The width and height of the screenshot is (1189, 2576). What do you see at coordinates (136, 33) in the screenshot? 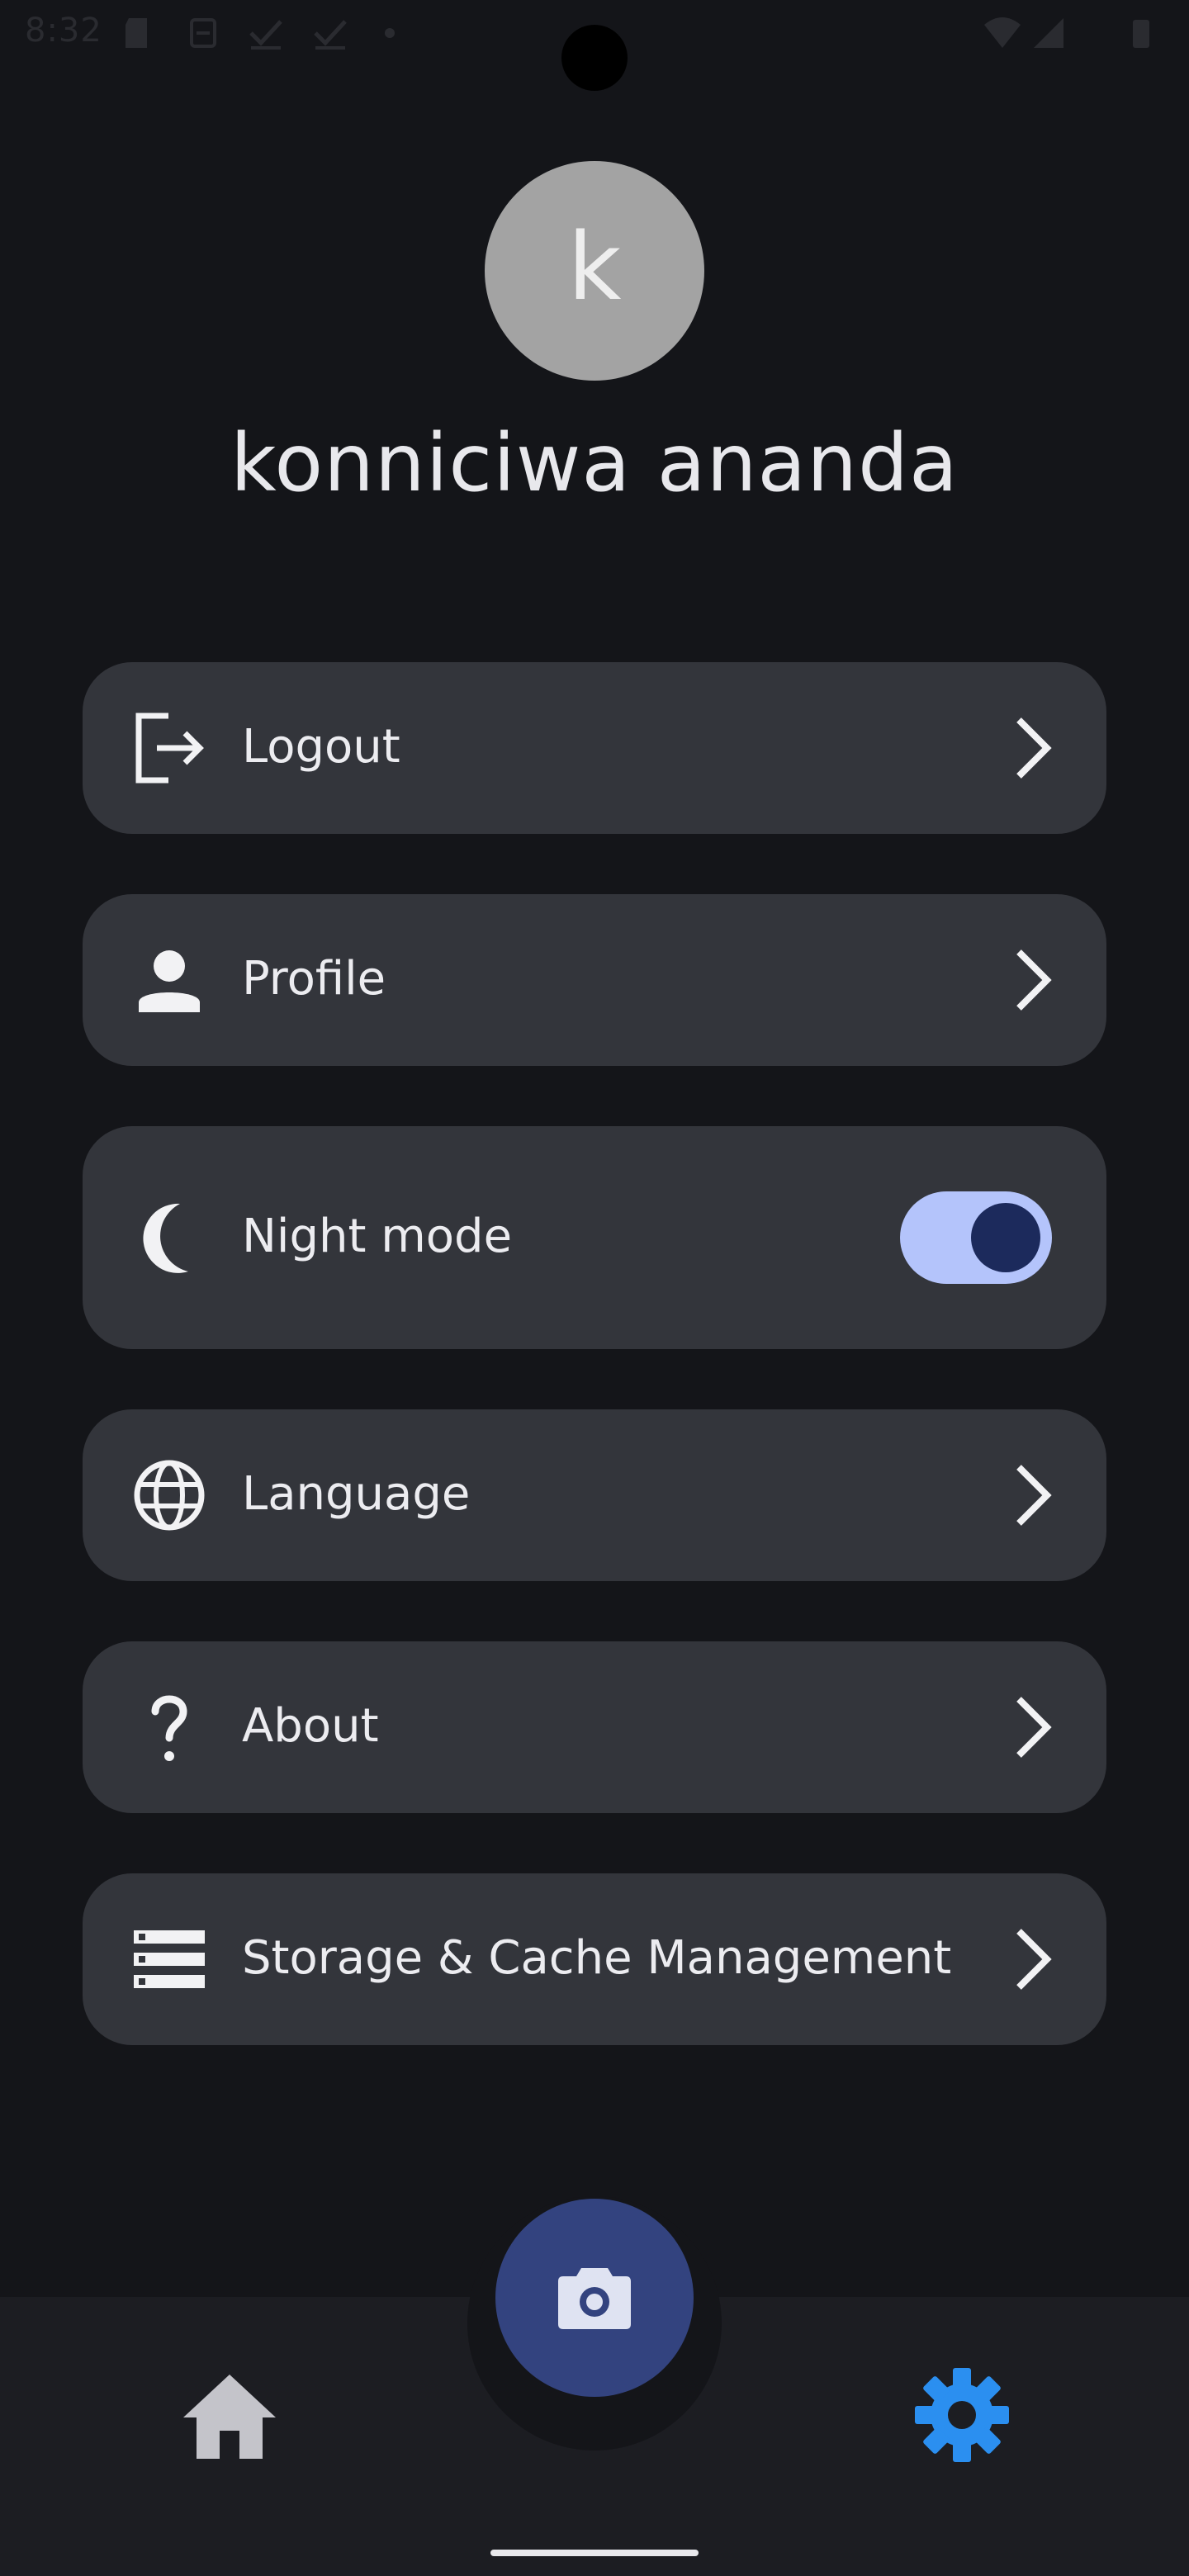
I see `sd-card-icon` at bounding box center [136, 33].